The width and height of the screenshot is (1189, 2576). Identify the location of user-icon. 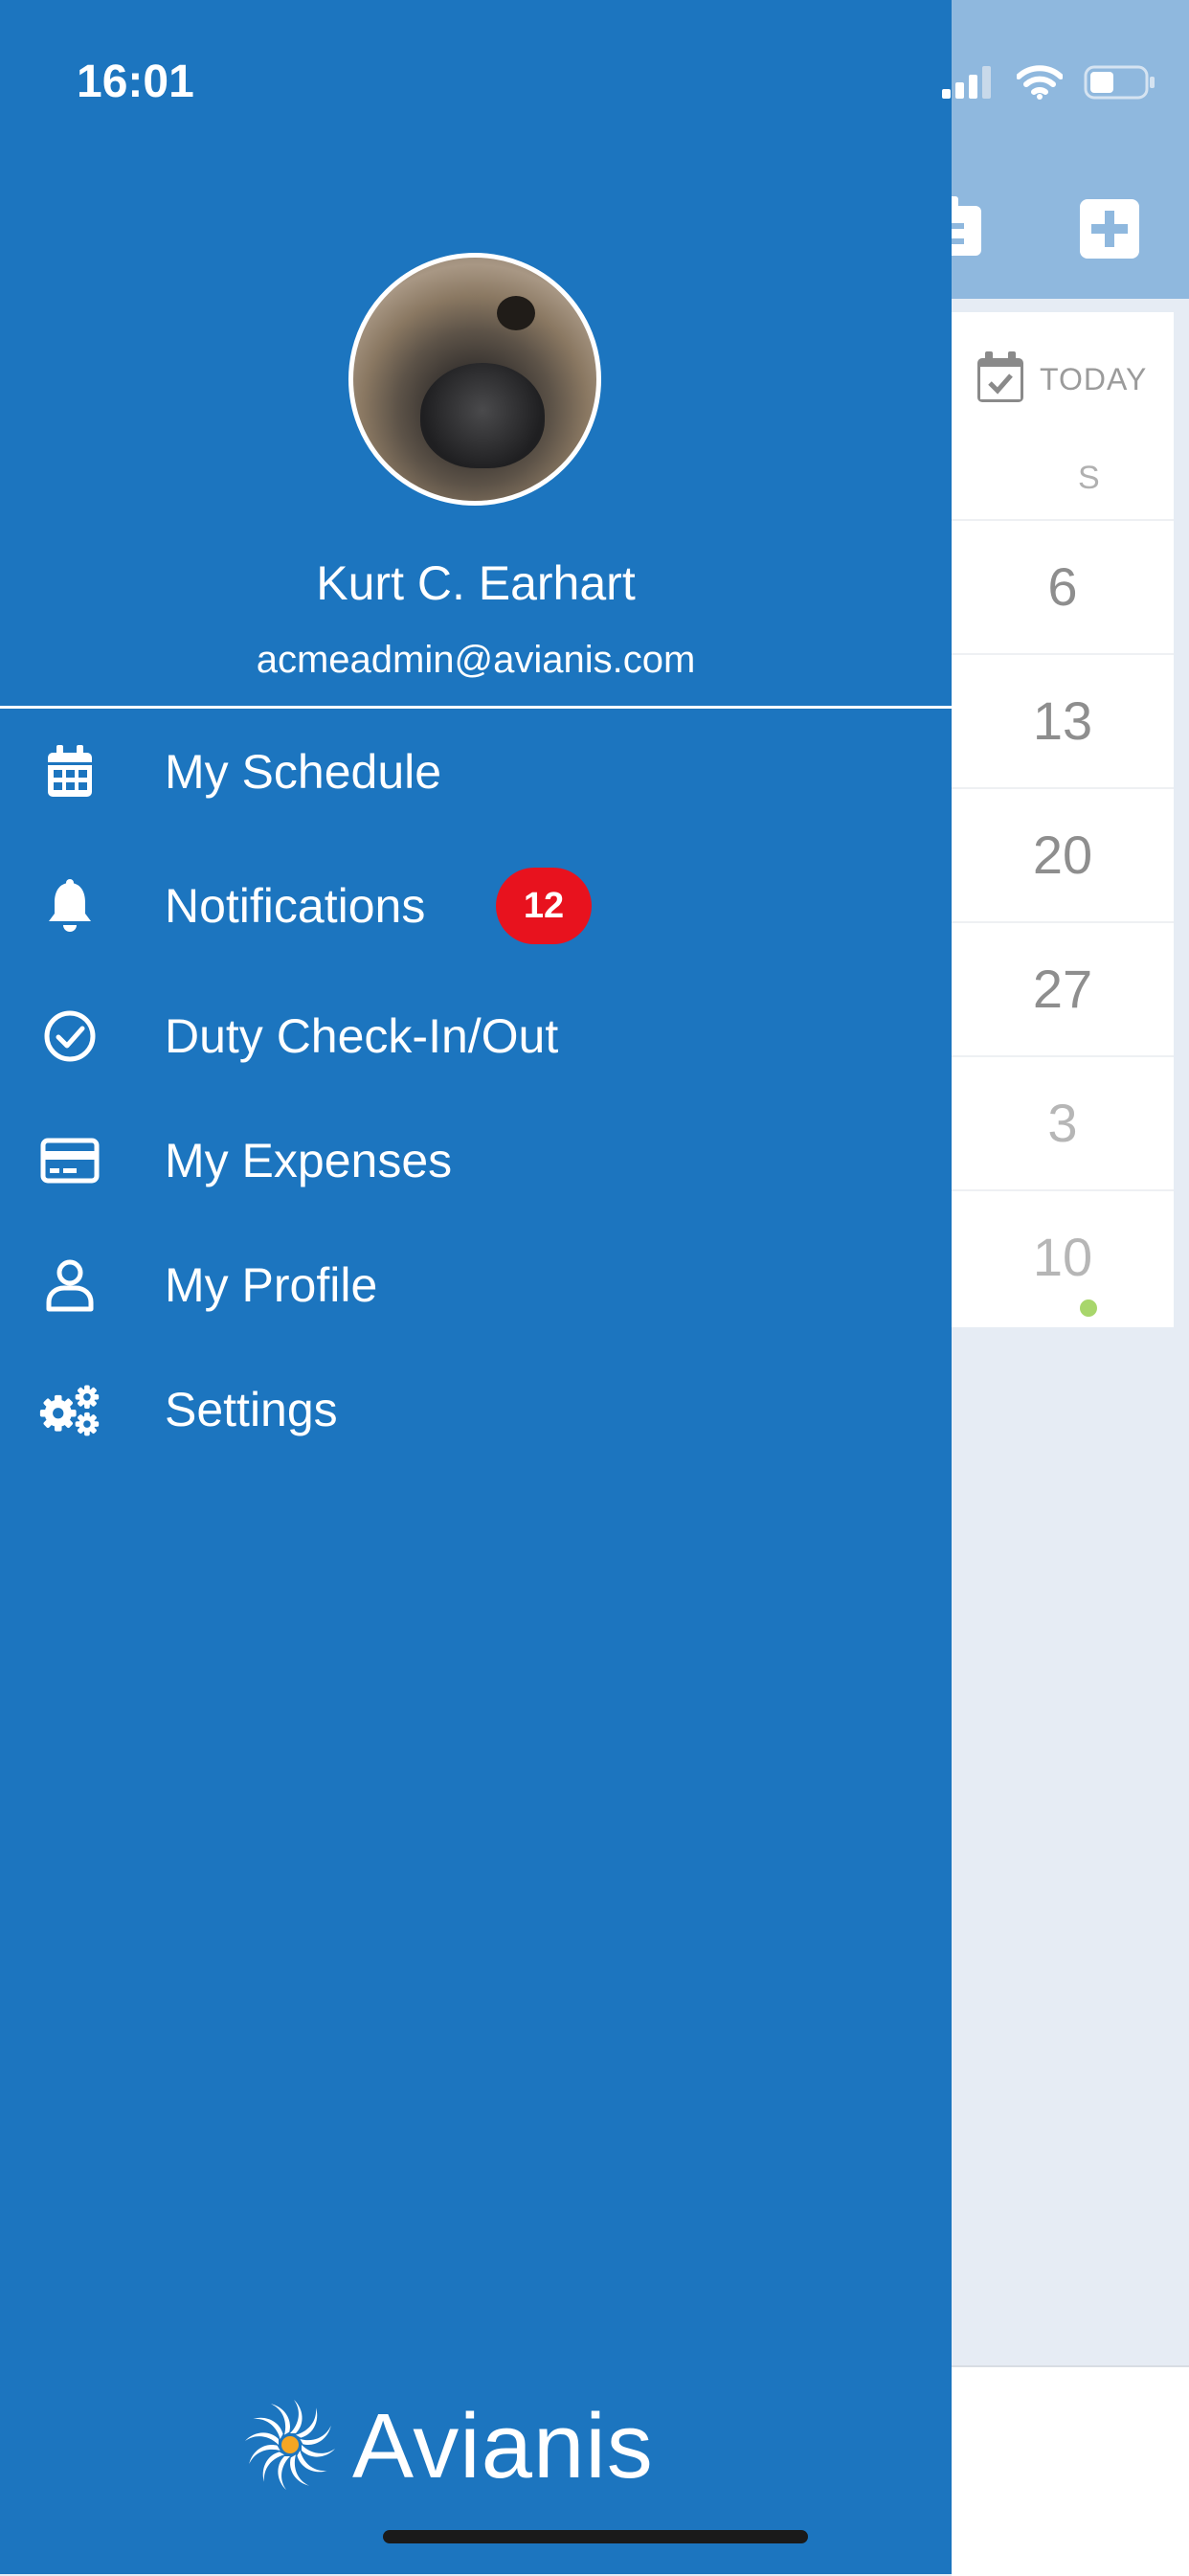
(69, 1285).